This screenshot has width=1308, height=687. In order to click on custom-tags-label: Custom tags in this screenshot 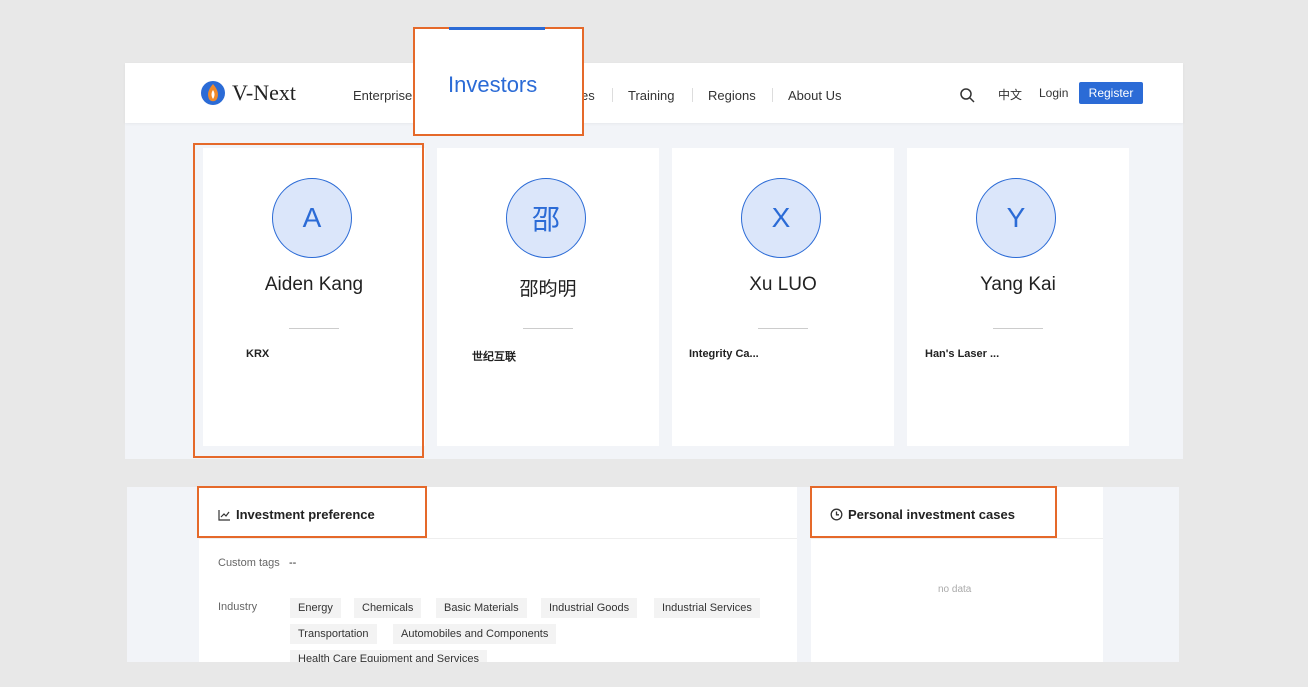, I will do `click(249, 563)`.